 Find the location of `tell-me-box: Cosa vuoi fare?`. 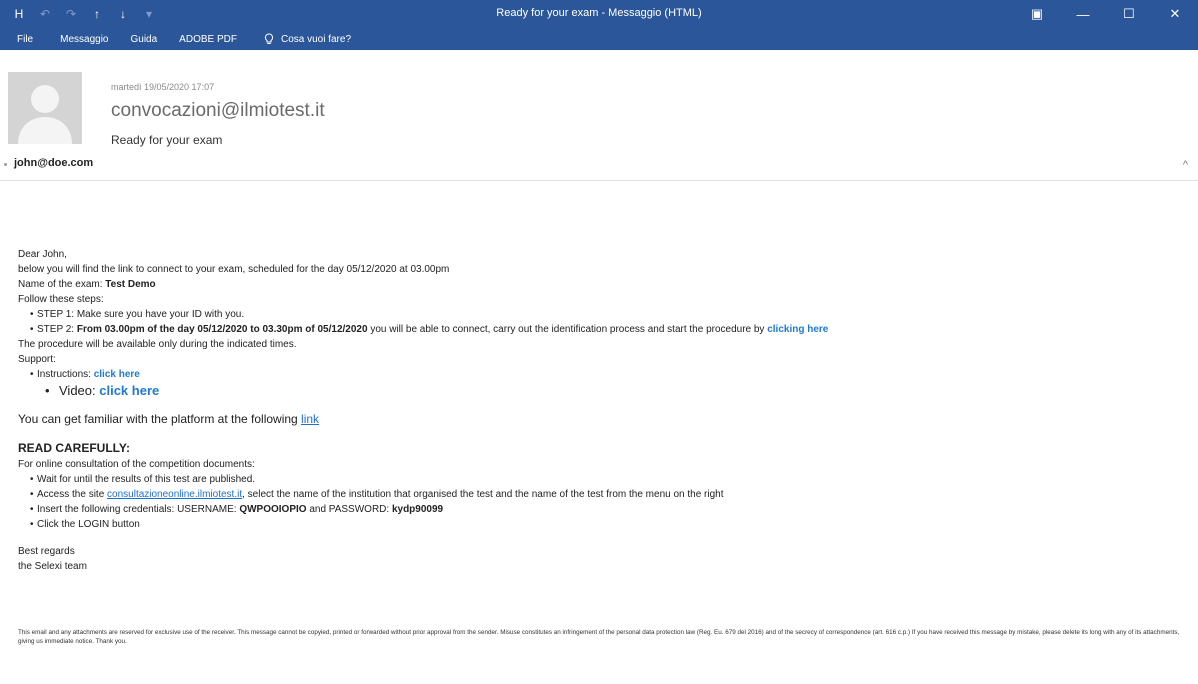

tell-me-box: Cosa vuoi fare? is located at coordinates (299, 39).